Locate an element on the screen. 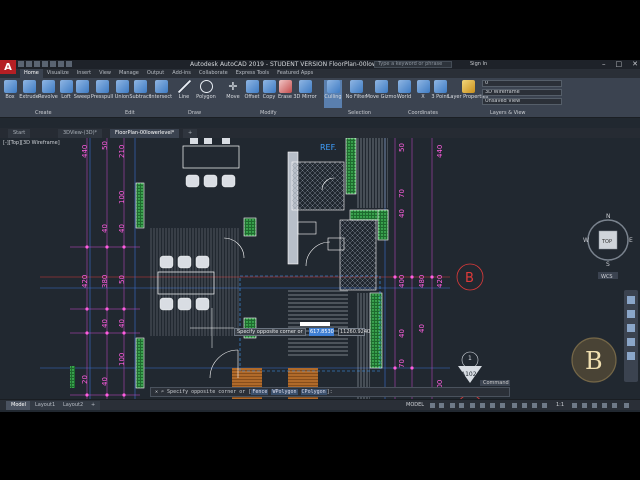  viewcube-top-face: TOP is located at coordinates (606, 242).